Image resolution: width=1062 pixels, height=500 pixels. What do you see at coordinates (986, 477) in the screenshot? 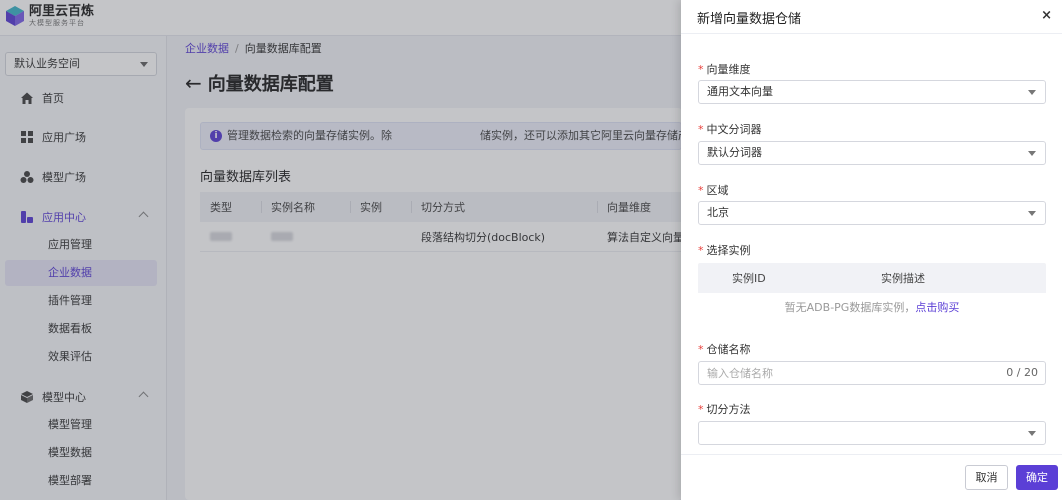
I see `cancel-button: 取消` at bounding box center [986, 477].